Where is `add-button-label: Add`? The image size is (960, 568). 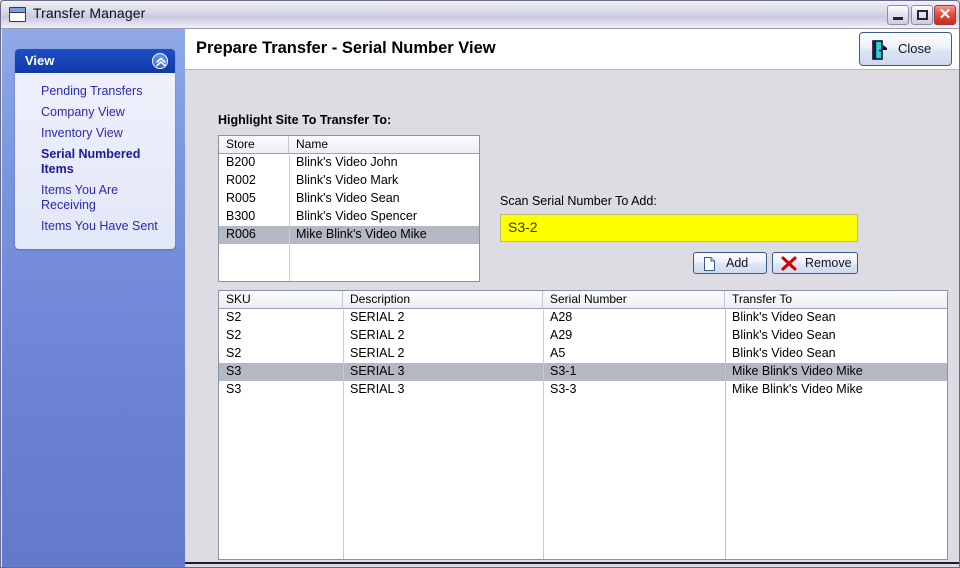 add-button-label: Add is located at coordinates (737, 263).